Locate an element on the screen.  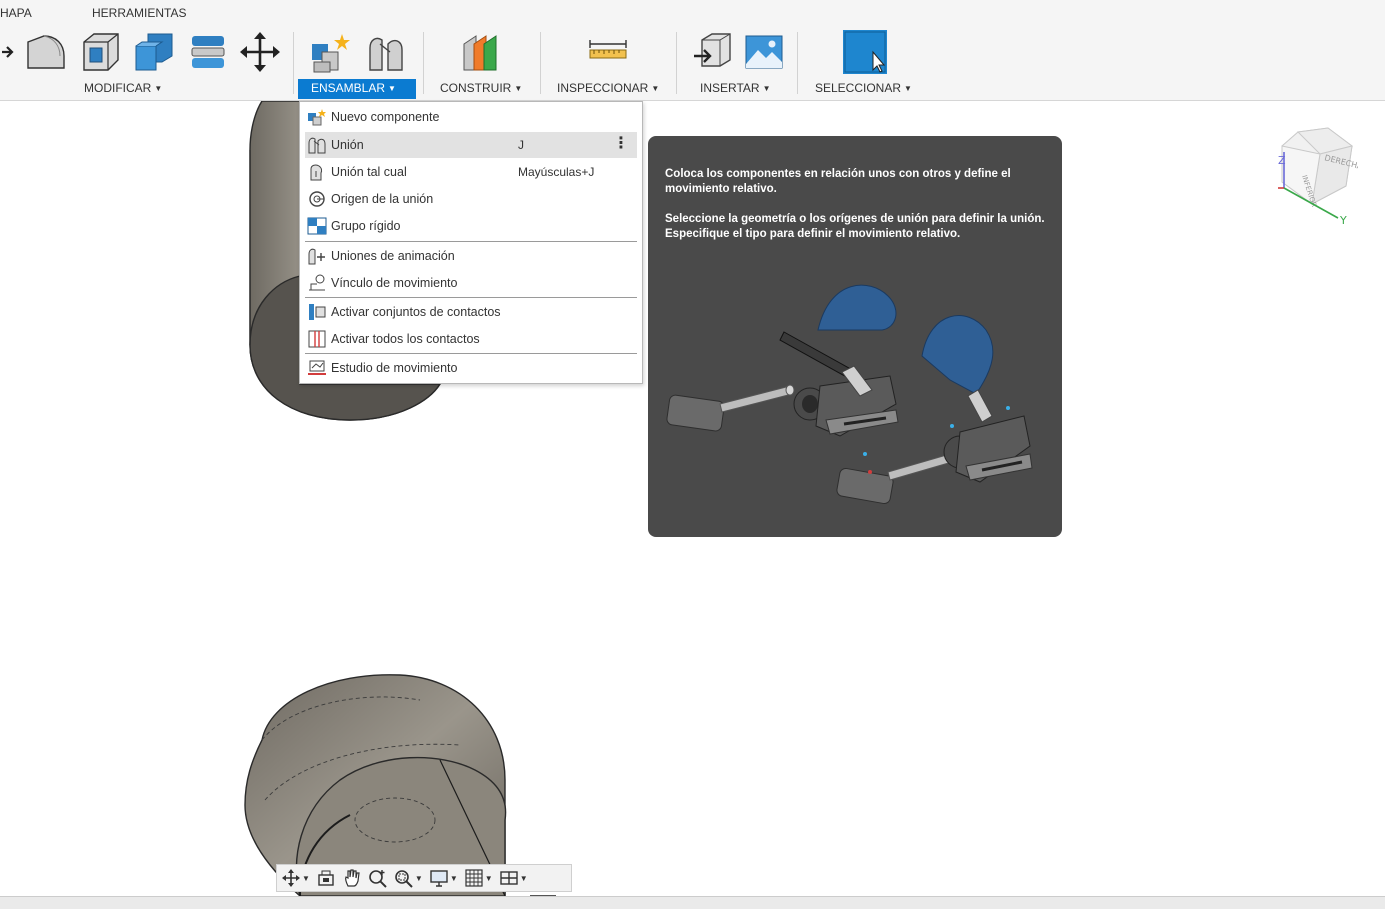
push-pull-icon is located at coordinates (9, 52).